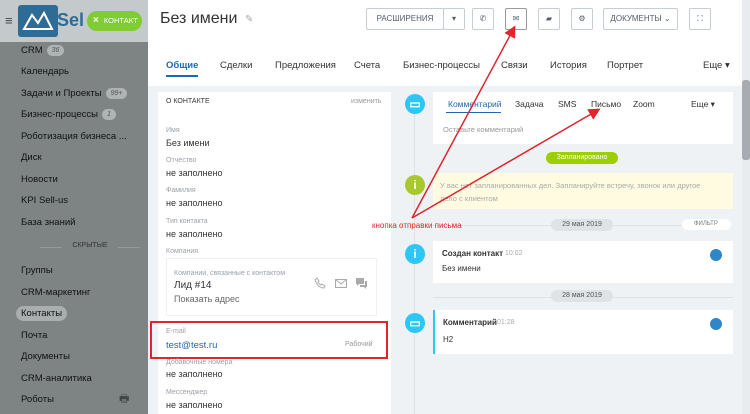 Image resolution: width=750 pixels, height=414 pixels. What do you see at coordinates (506, 122) in the screenshot?
I see `annotation-arrows` at bounding box center [506, 122].